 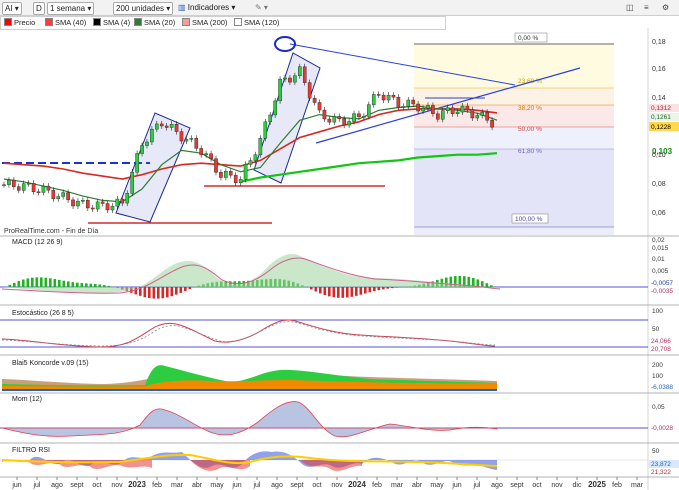 What do you see at coordinates (204, 23) in the screenshot?
I see `legend-item-sma200: SMA (200)` at bounding box center [204, 23].